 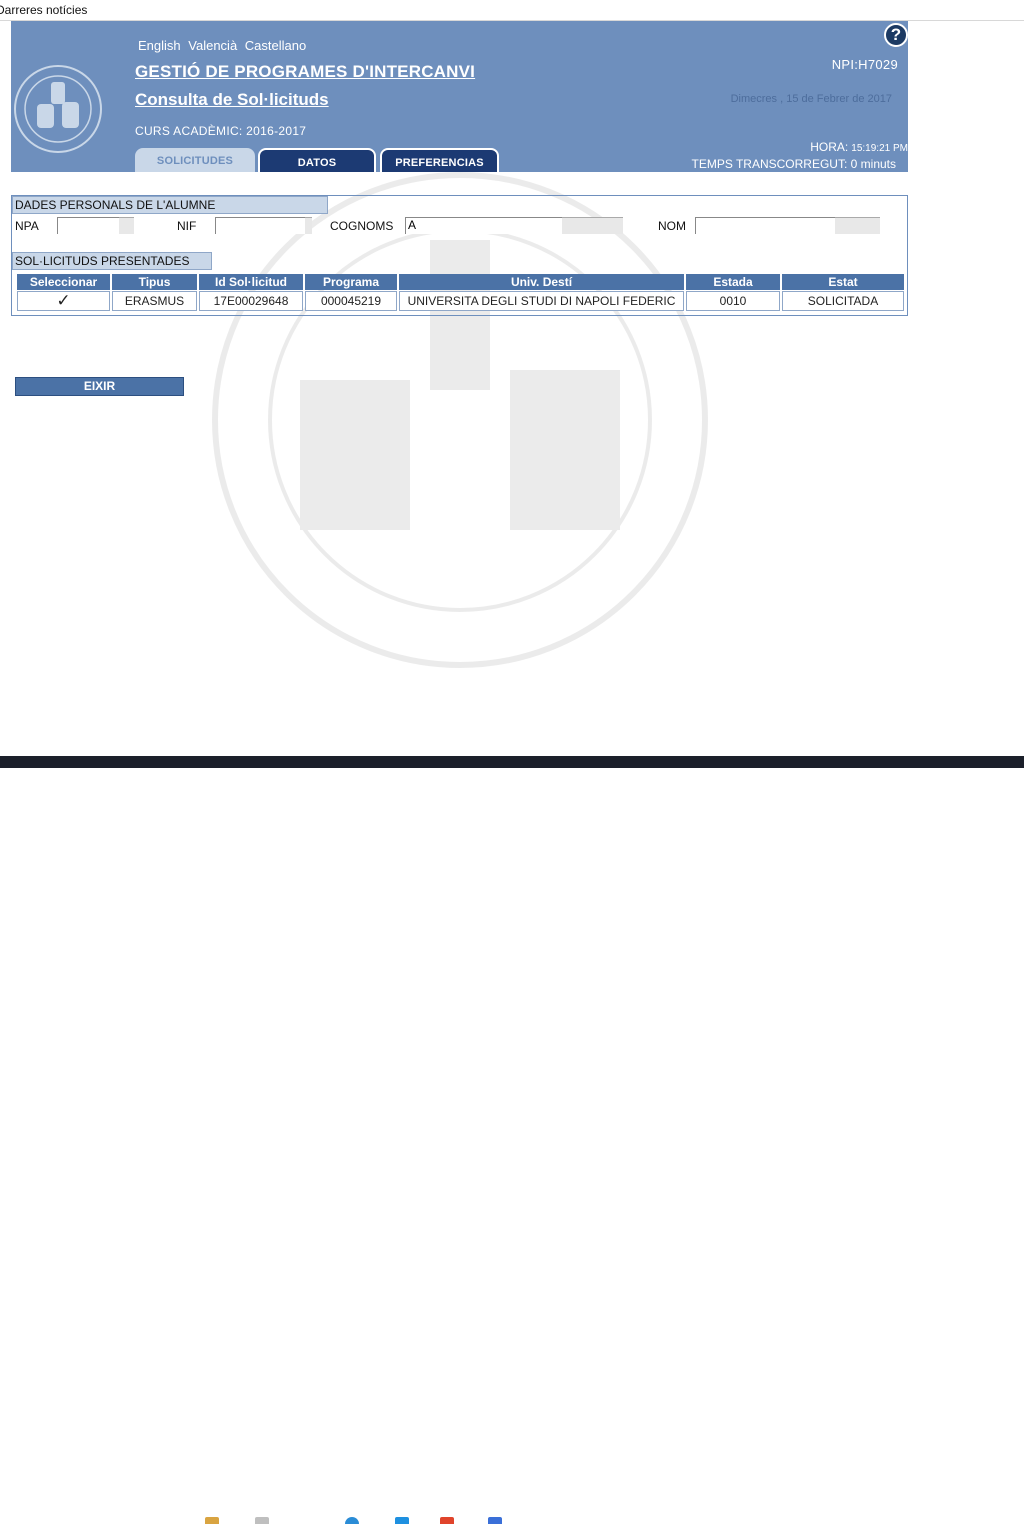 What do you see at coordinates (251, 282) in the screenshot?
I see `col-id: Id Sol·licitud` at bounding box center [251, 282].